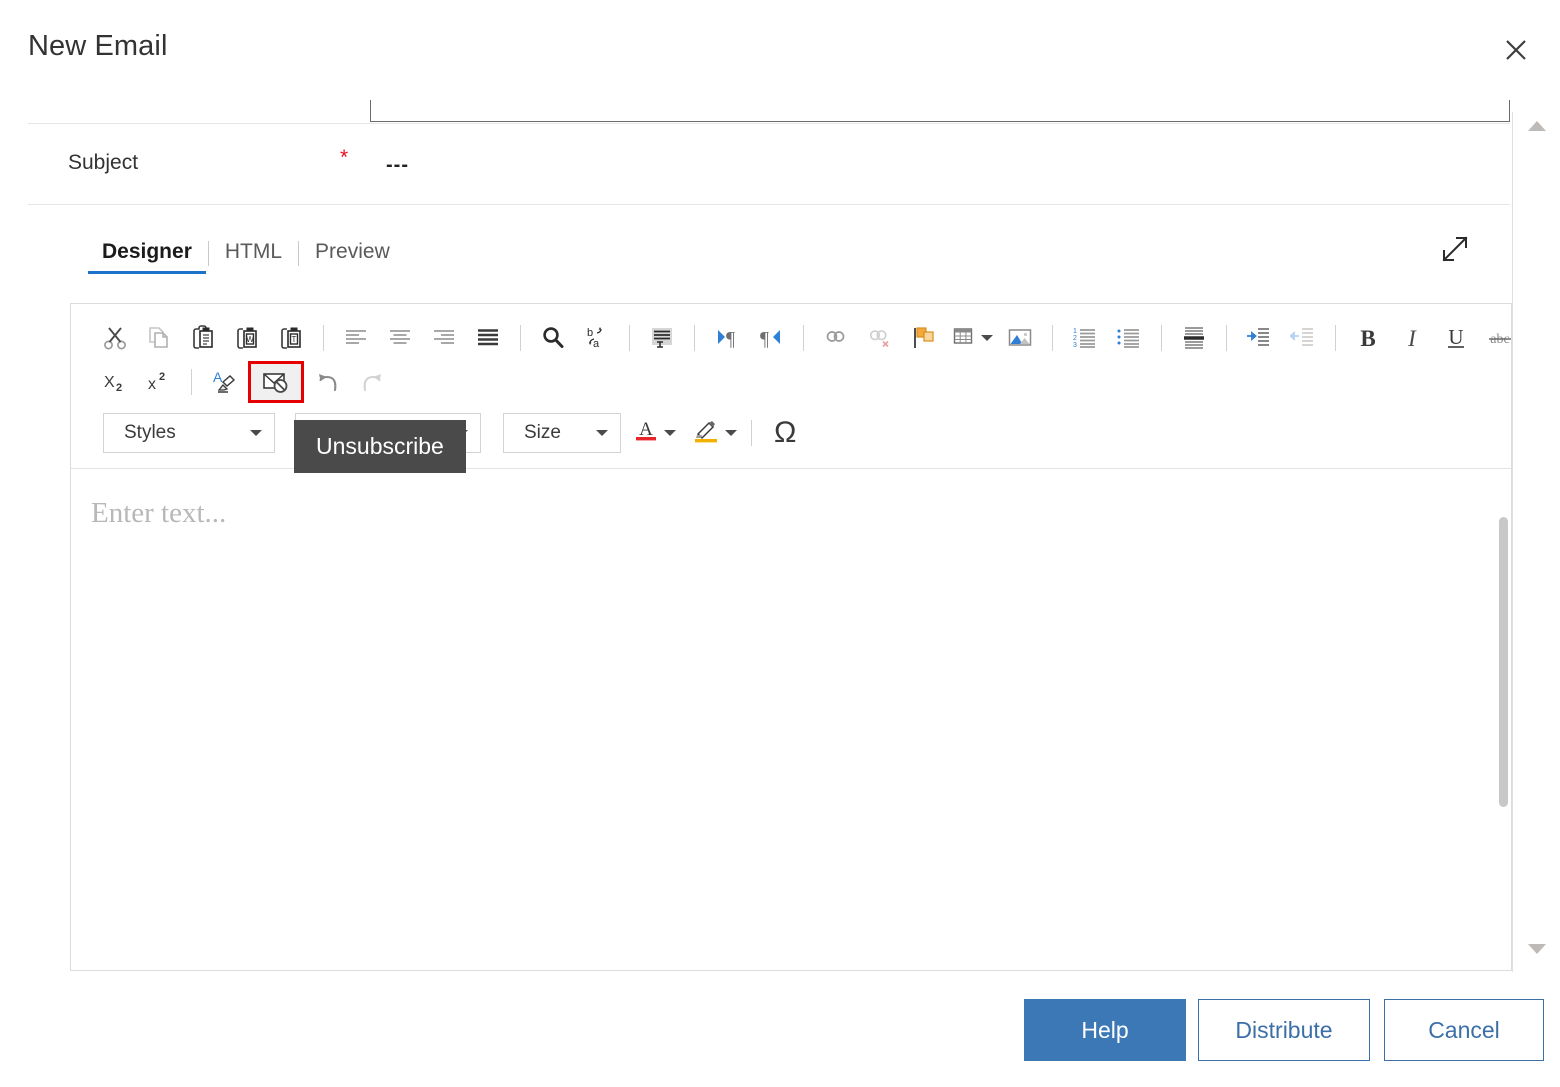  Describe the element at coordinates (224, 382) in the screenshot. I see `clear-formatting-button: A` at that location.